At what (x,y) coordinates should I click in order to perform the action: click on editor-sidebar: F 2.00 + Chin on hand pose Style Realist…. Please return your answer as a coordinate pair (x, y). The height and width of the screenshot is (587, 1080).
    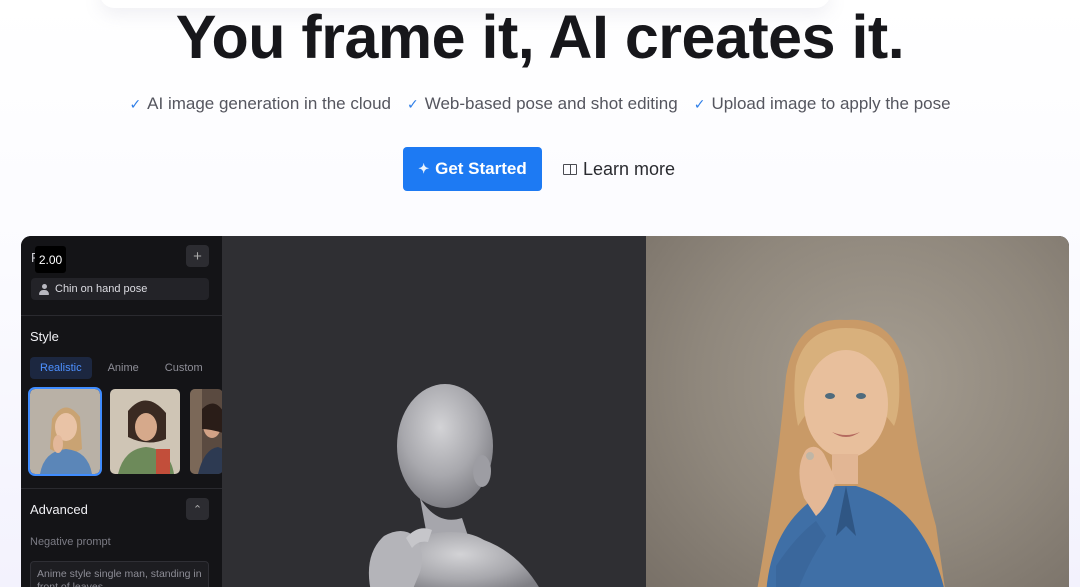
    Looking at the image, I should click on (122, 411).